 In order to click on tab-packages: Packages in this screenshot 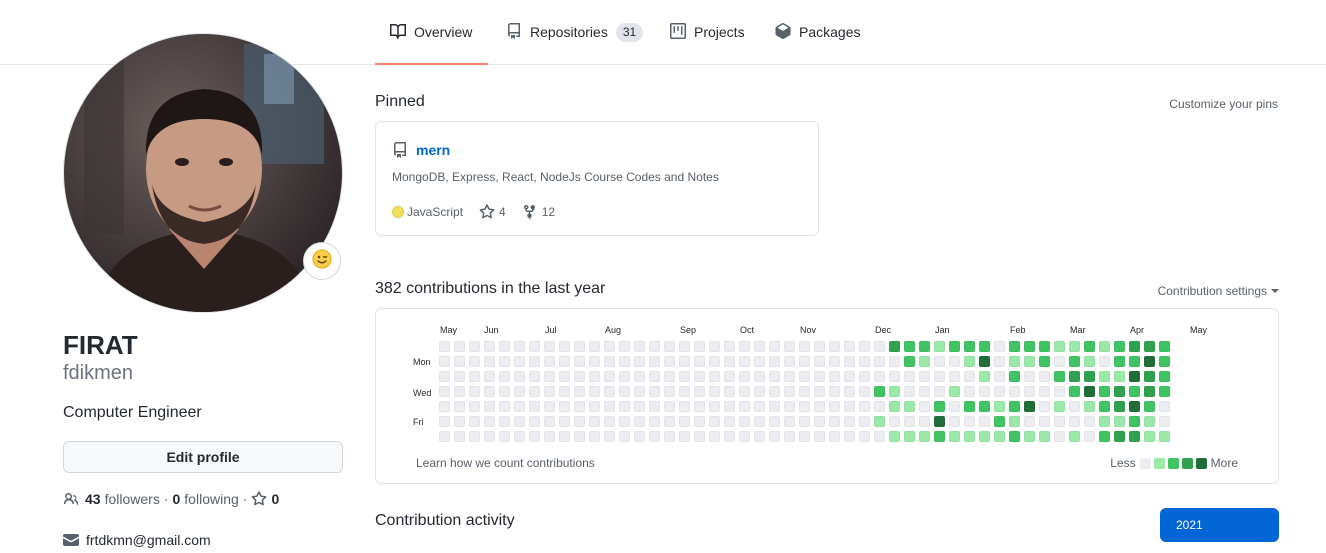, I will do `click(817, 32)`.